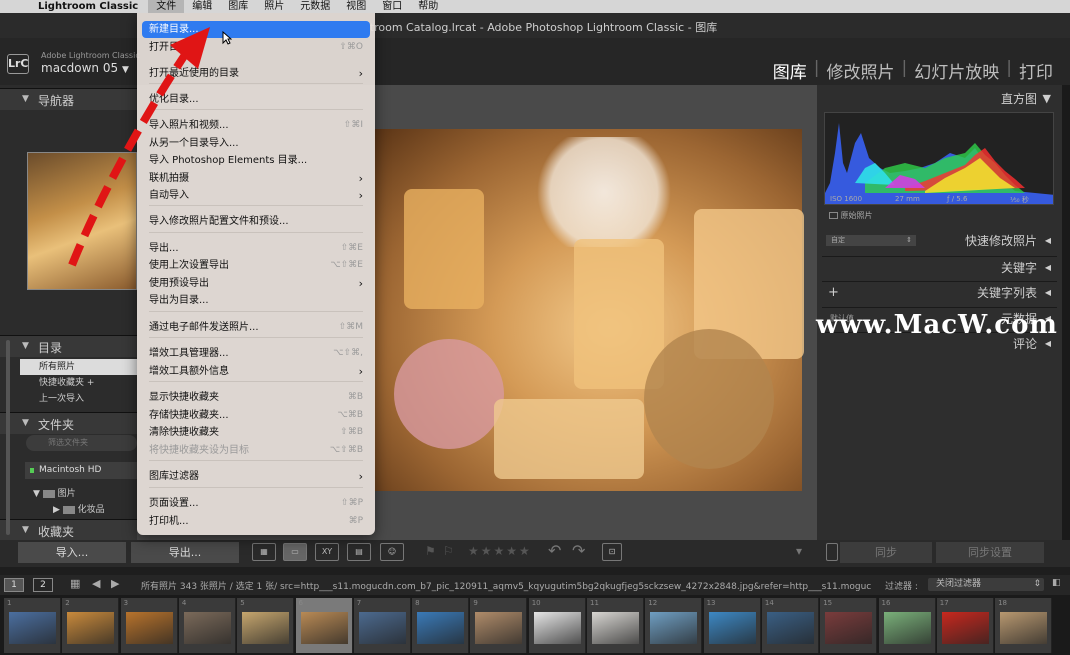 The image size is (1070, 655). Describe the element at coordinates (81, 470) in the screenshot. I see `volume-macintosh-hd: Macintosh HD` at that location.